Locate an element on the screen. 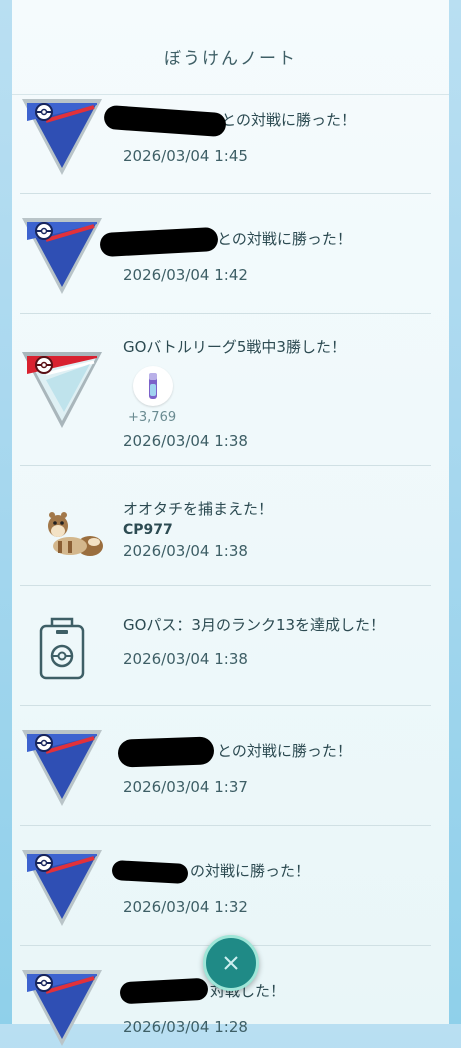  stardust-icon is located at coordinates (153, 386).